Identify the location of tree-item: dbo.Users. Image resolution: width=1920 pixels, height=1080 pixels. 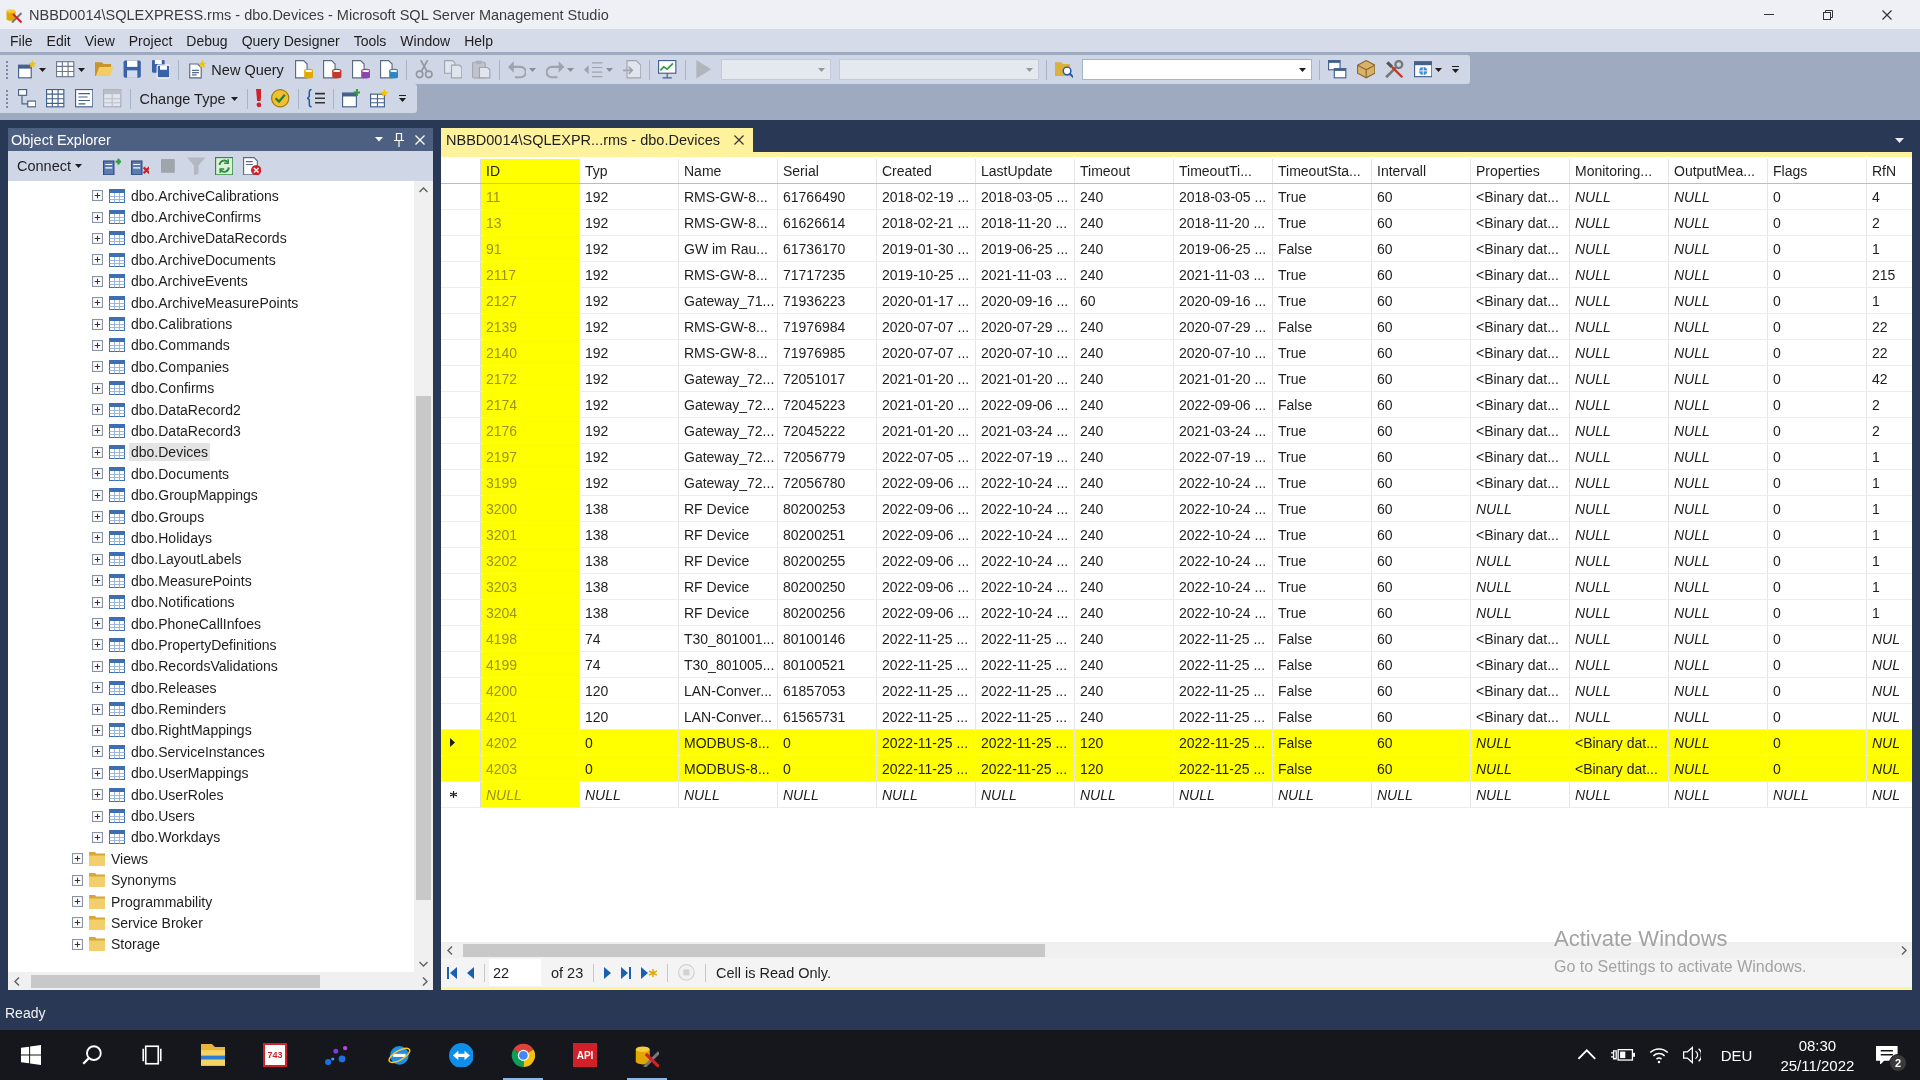
(163, 816).